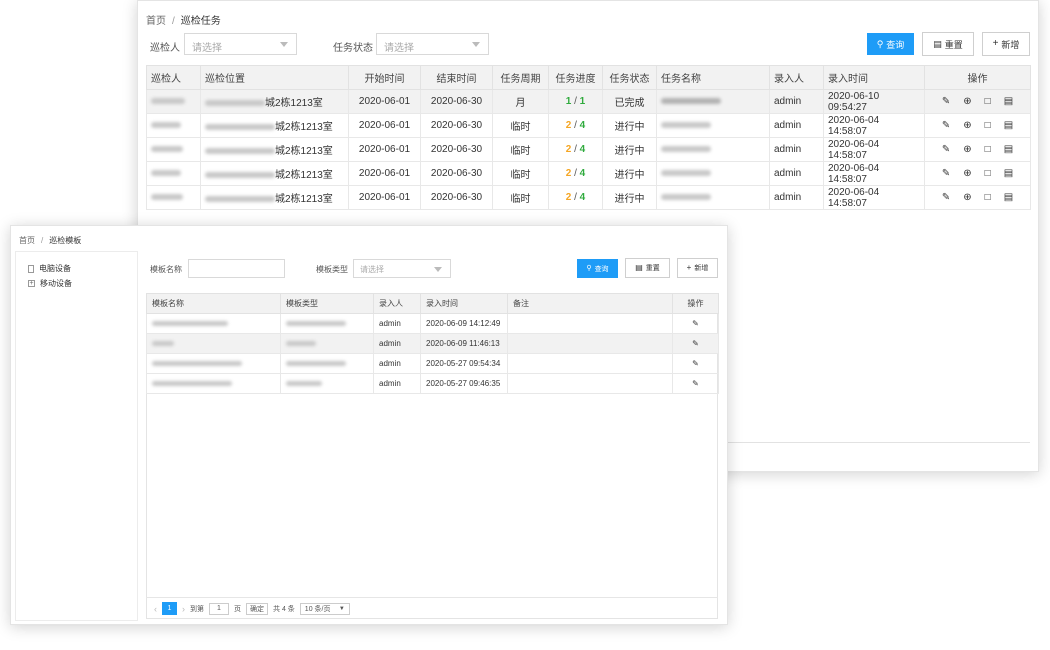  What do you see at coordinates (432, 363) in the screenshot?
I see `table-row: admin 2020-05-27 09:54:34 ✎` at bounding box center [432, 363].